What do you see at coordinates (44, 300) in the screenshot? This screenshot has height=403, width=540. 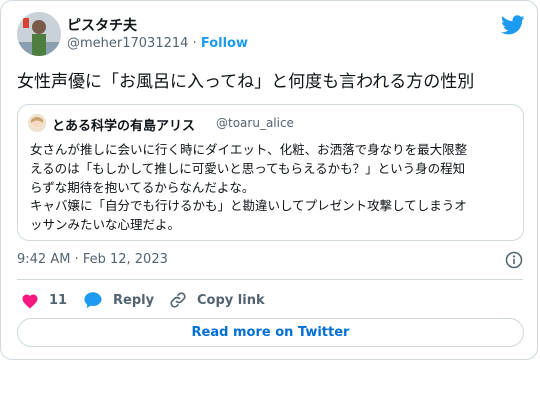 I see `like-button: 11` at bounding box center [44, 300].